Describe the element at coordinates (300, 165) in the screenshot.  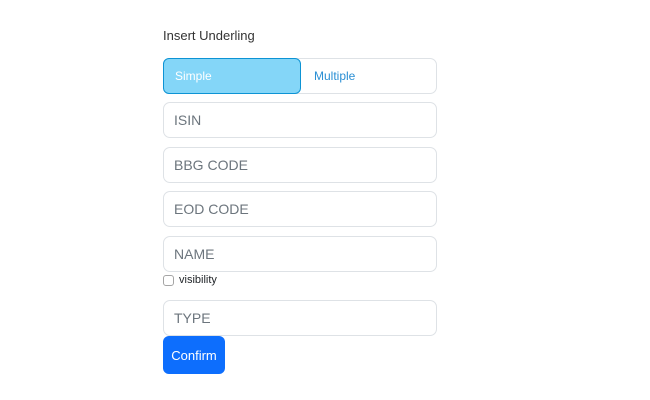
I see `bbg-code-input` at that location.